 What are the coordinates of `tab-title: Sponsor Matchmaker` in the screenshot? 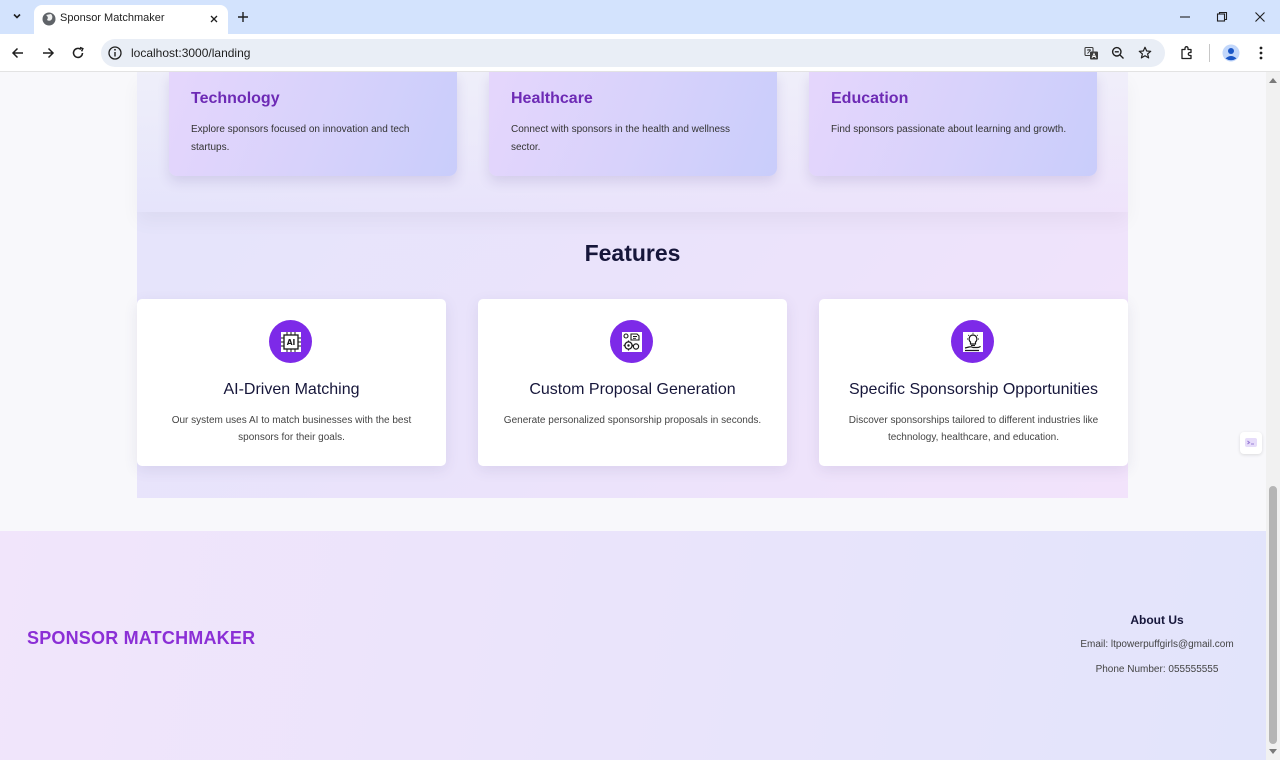 It's located at (112, 18).